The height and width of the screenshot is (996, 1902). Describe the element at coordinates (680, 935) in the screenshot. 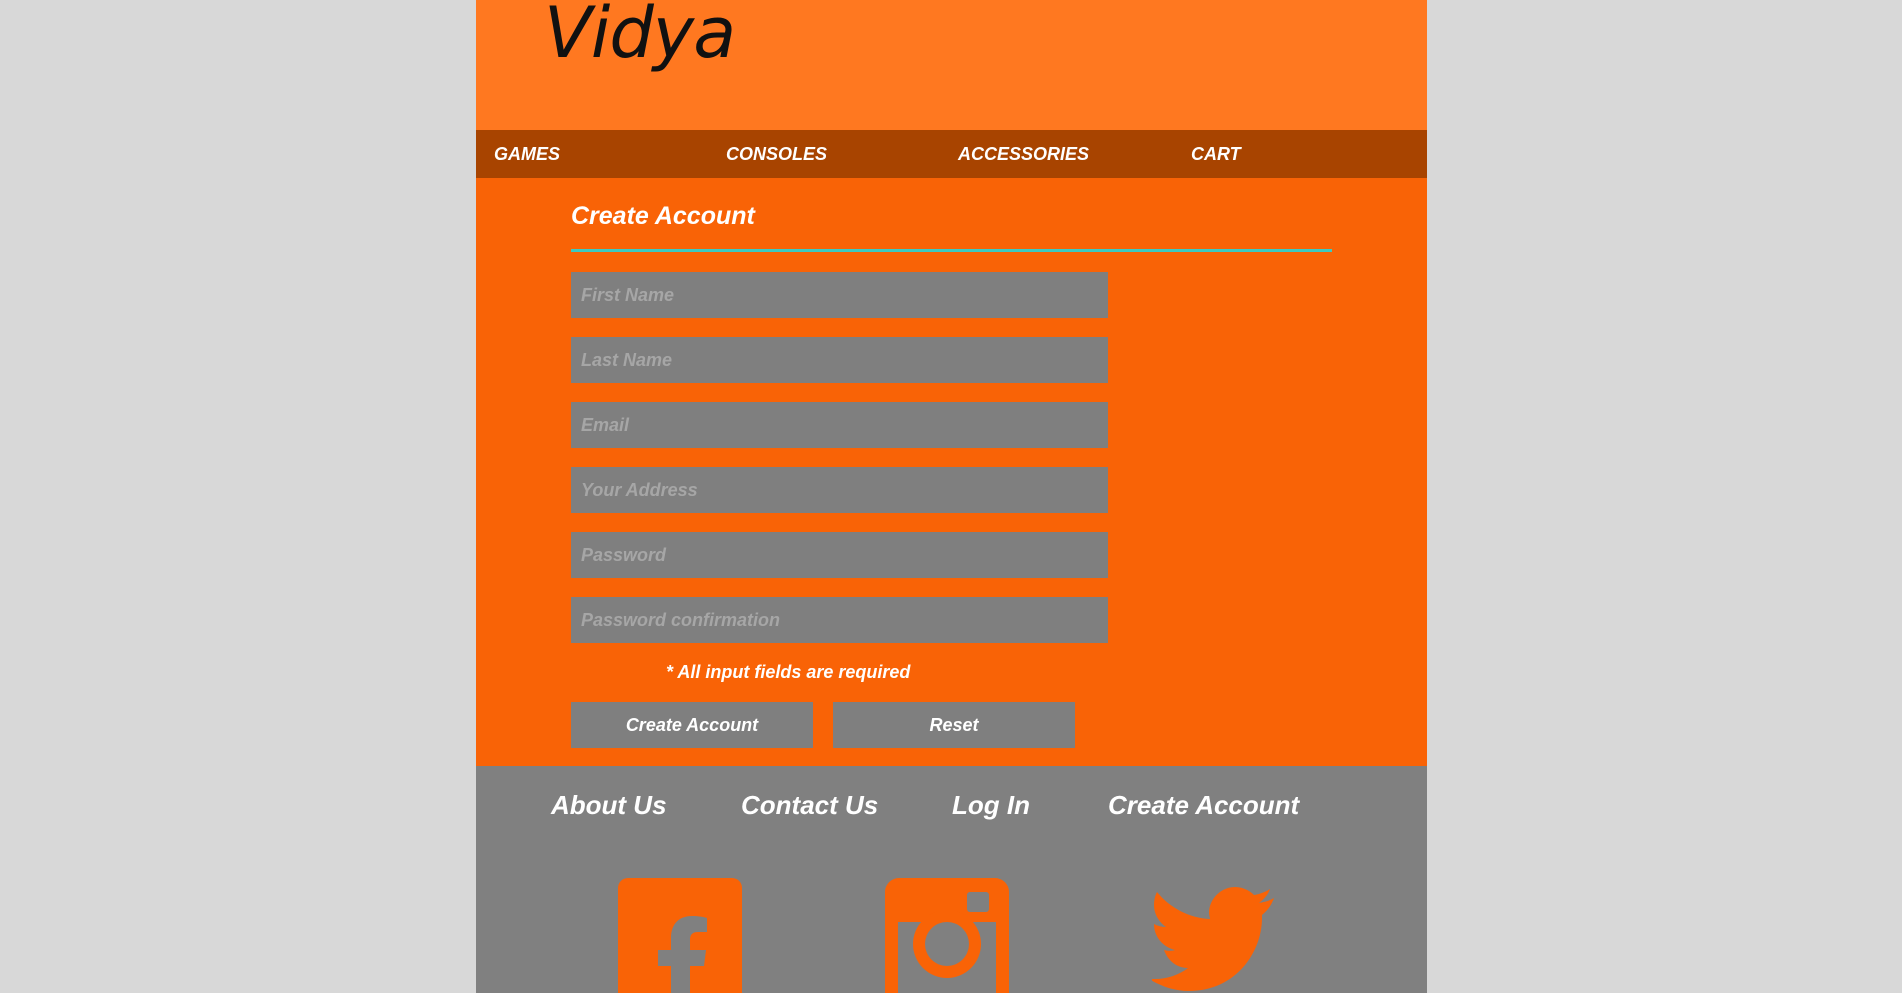

I see `facebook-icon` at that location.